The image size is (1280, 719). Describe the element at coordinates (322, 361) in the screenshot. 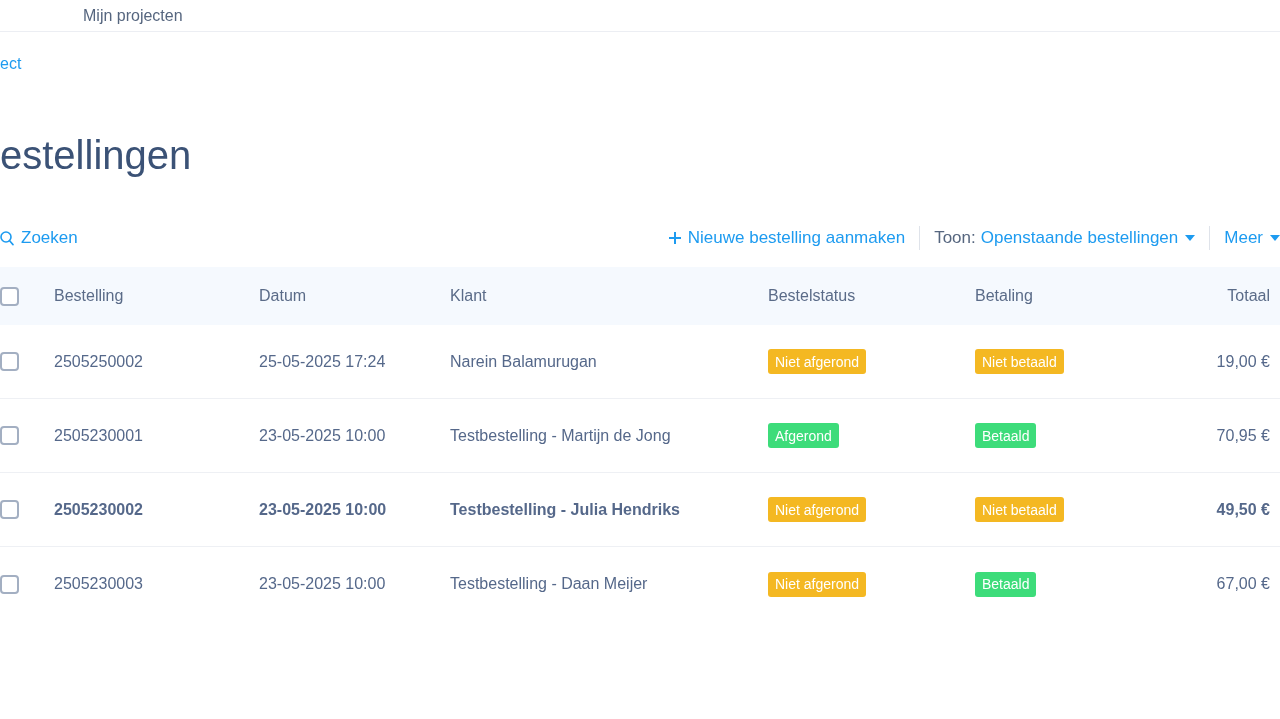

I see `order-date: 25-05-2025 17:24` at that location.